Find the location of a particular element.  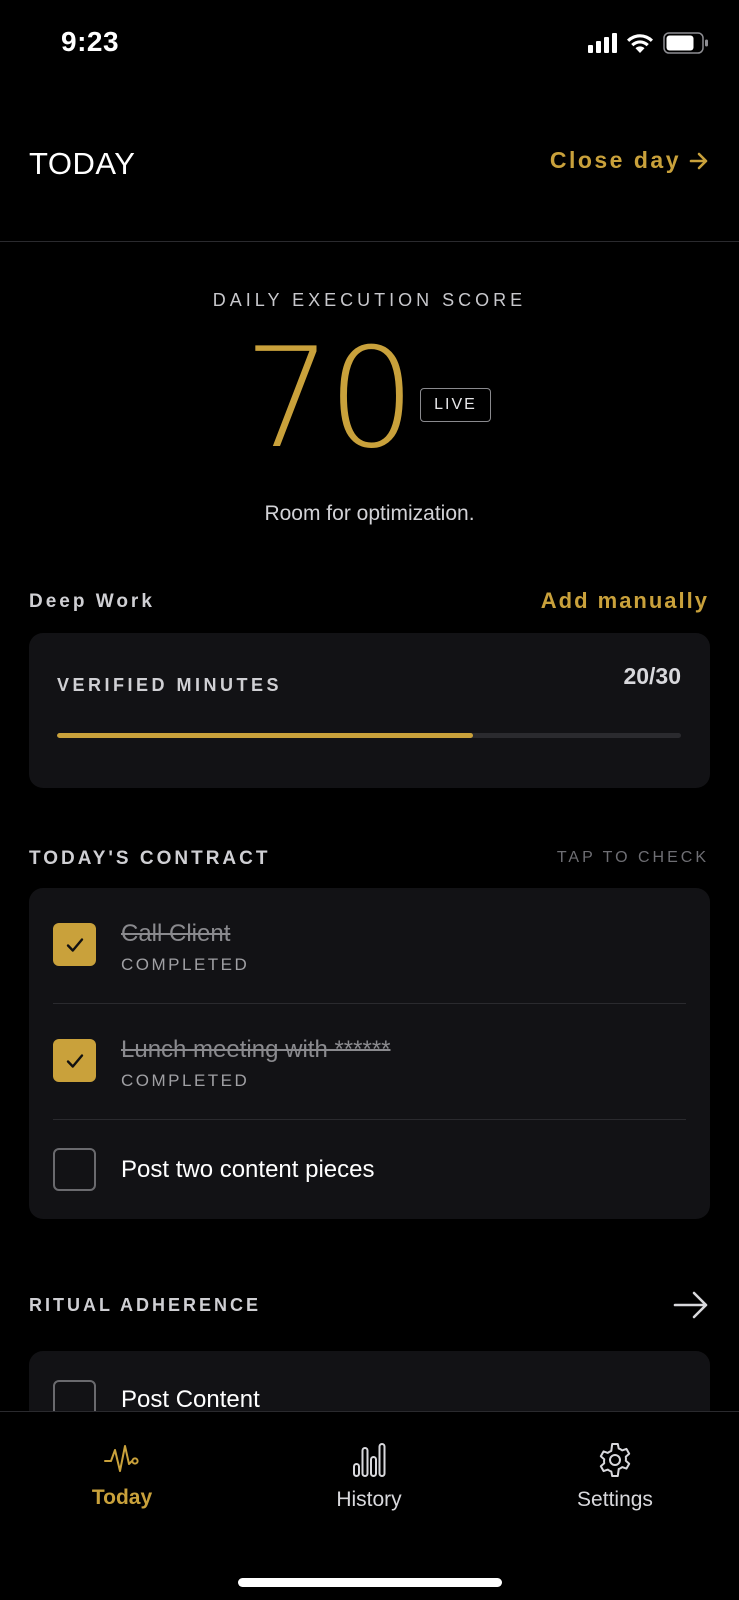

verified-minutes-count: 20/30 is located at coordinates (652, 676).